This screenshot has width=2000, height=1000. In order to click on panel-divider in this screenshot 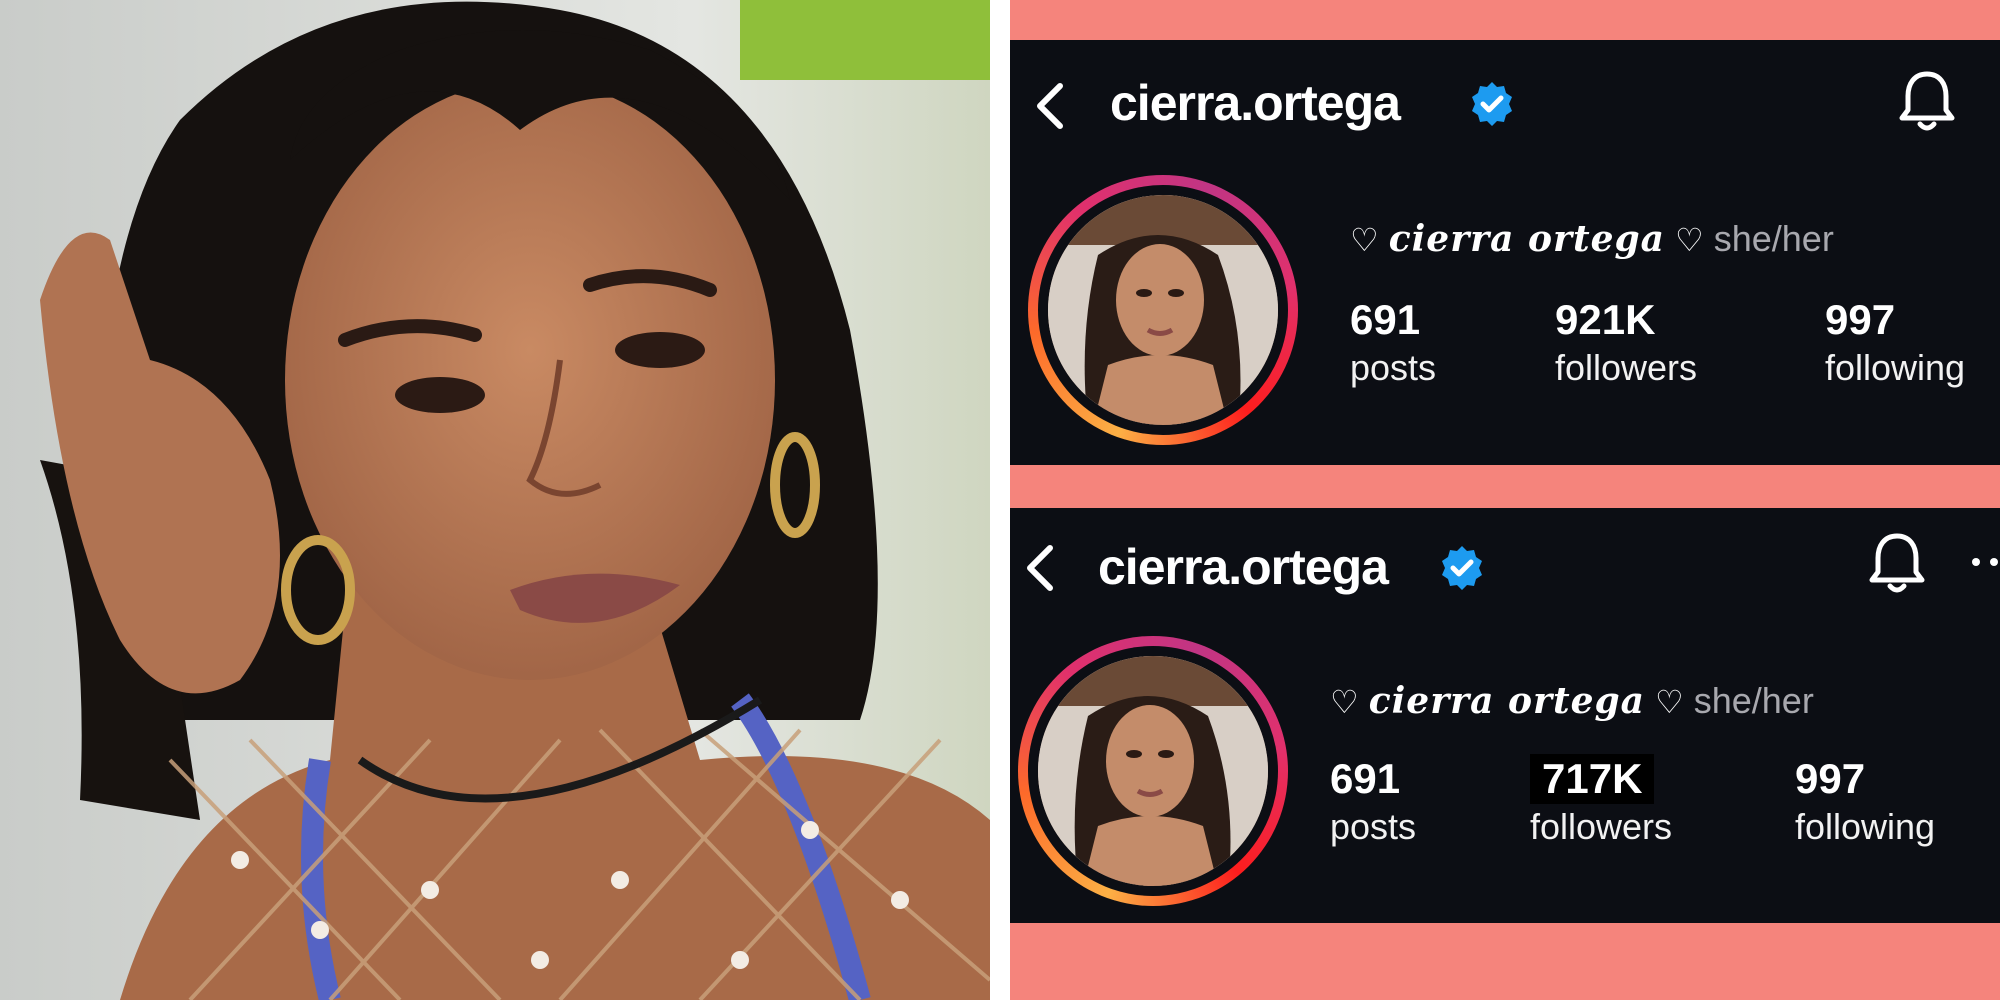, I will do `click(1000, 500)`.